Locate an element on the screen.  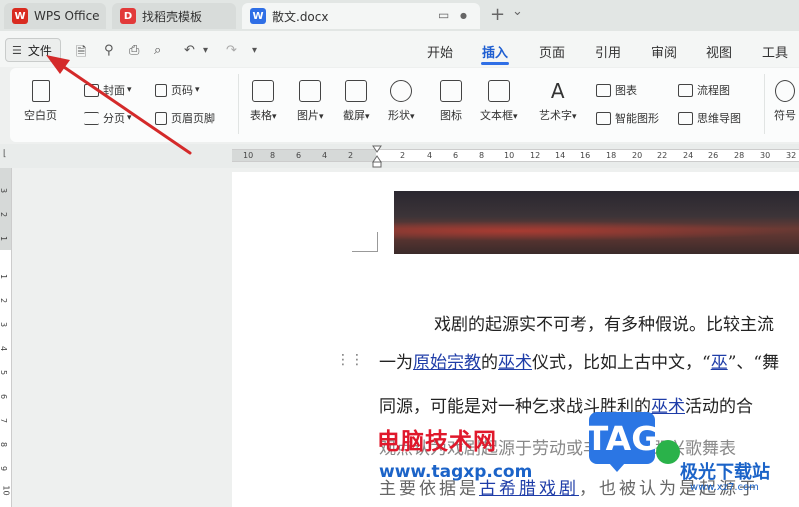
flowchart-button: 流程图 is located at coordinates (704, 90).